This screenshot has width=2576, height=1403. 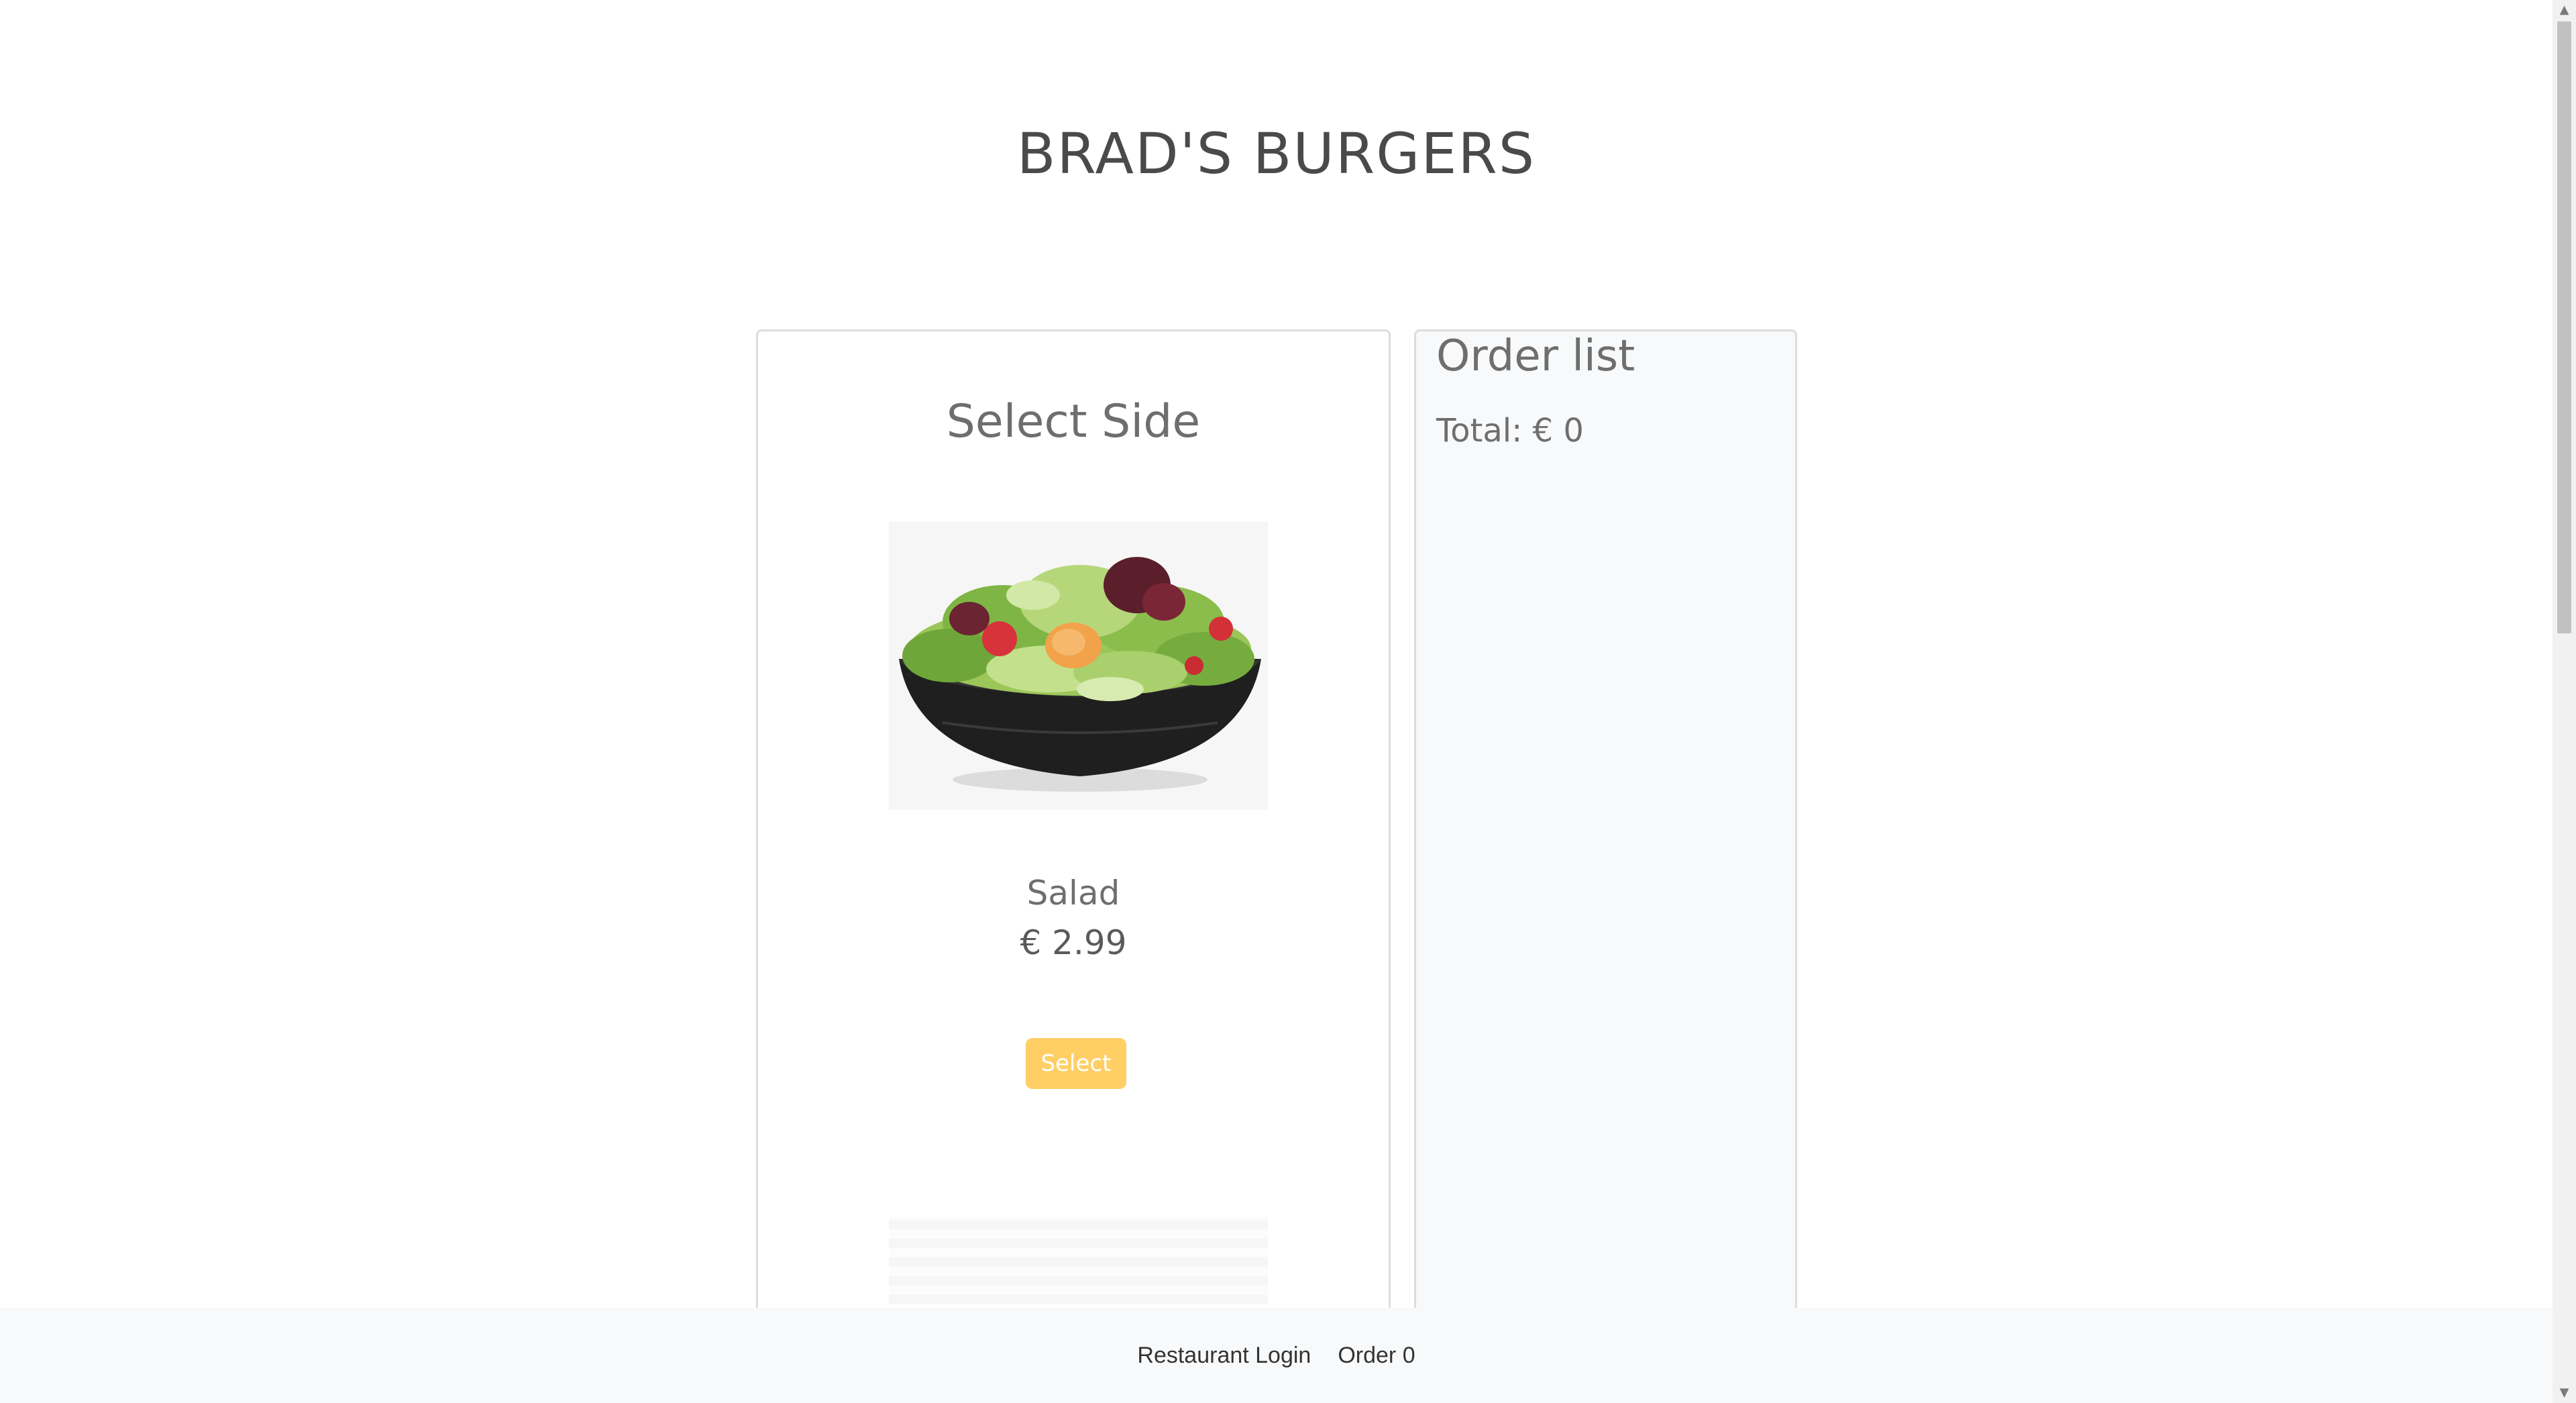 I want to click on brand-title: BRAD'S BURGERS, so click(x=1276, y=154).